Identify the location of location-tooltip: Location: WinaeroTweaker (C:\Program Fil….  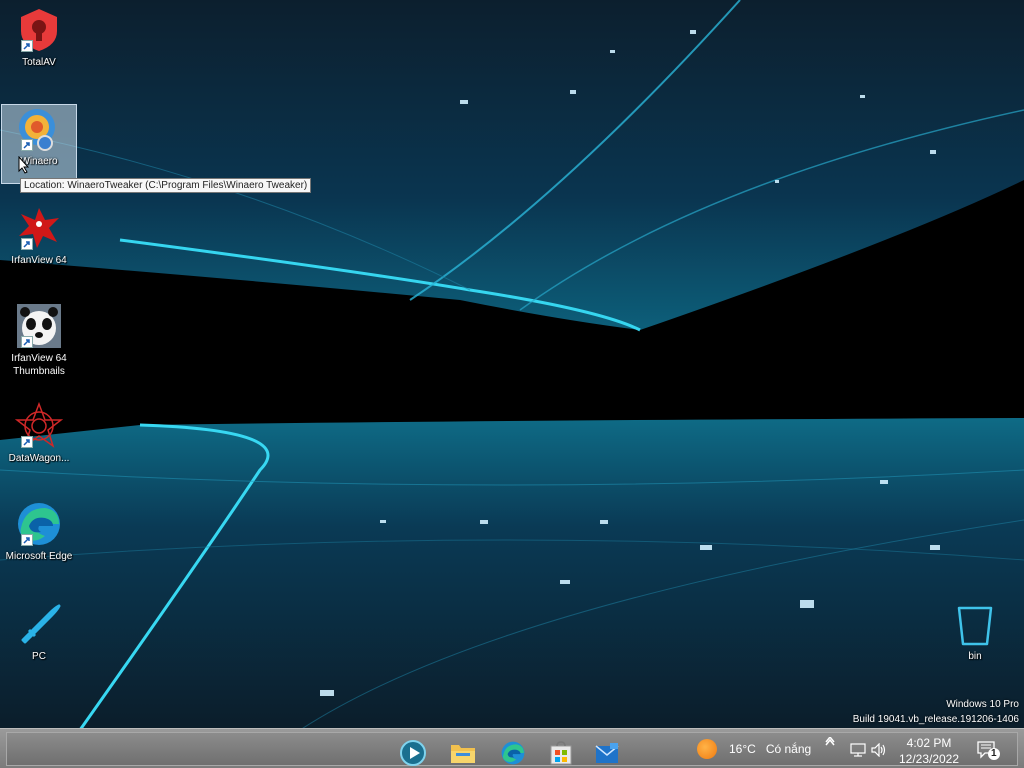
(166, 185).